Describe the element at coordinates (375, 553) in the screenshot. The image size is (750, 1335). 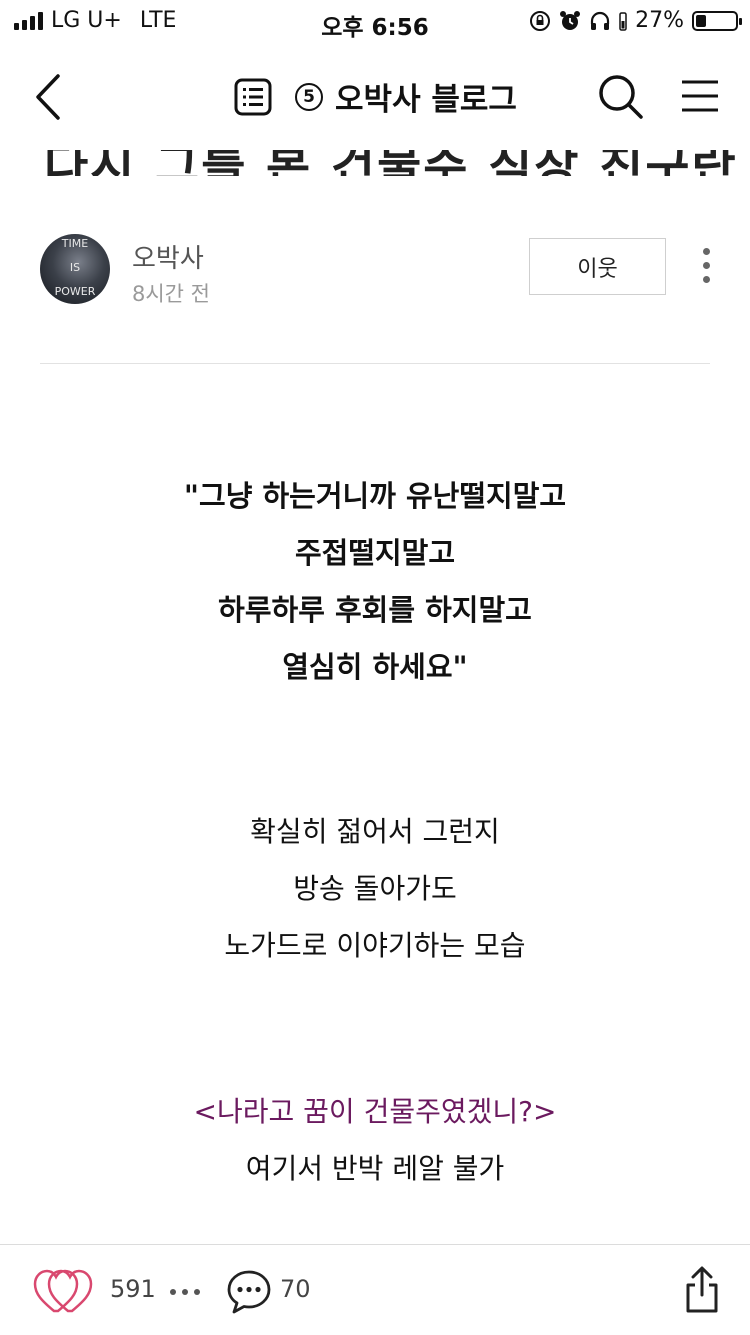
I see `quote-line: 주접떨지말고` at that location.